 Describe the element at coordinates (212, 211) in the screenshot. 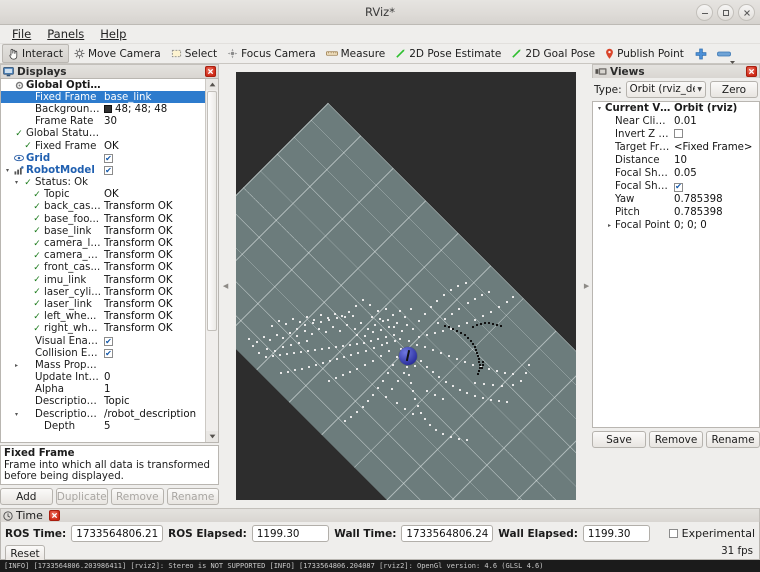

I see `scrollbar-thumb` at that location.